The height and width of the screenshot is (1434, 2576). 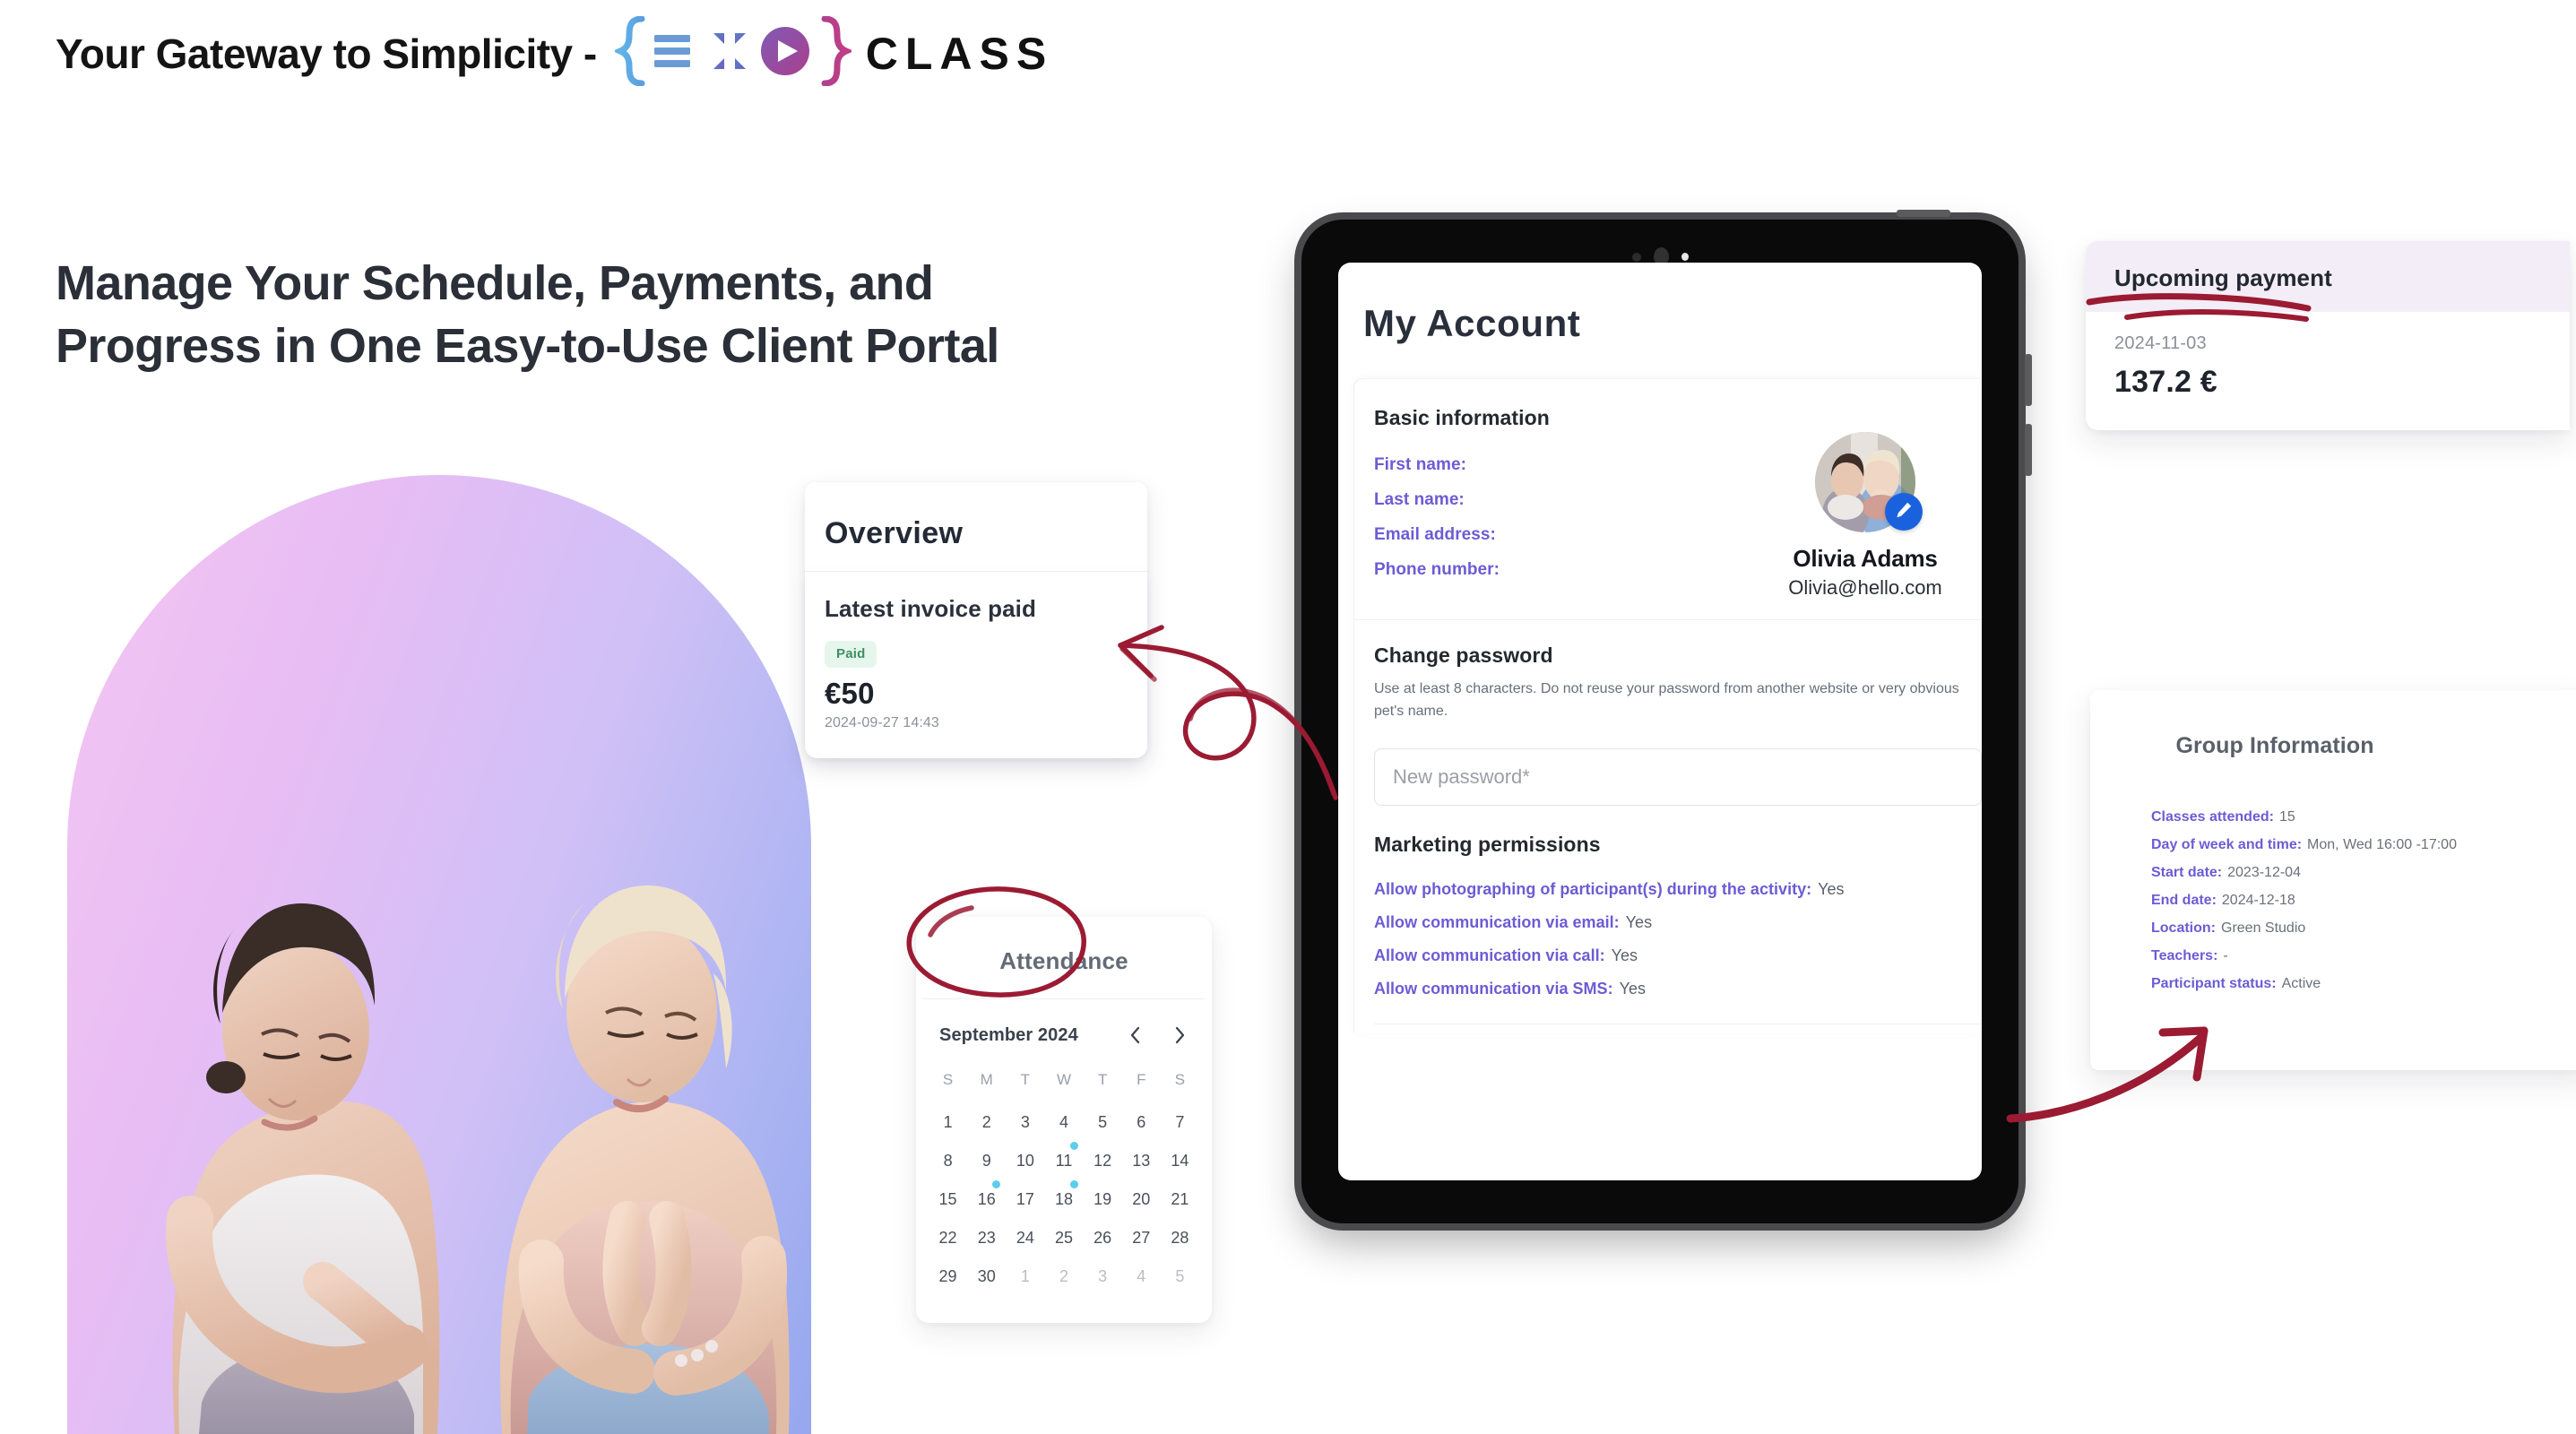 What do you see at coordinates (2184, 900) in the screenshot?
I see `group-information-key: End date:` at bounding box center [2184, 900].